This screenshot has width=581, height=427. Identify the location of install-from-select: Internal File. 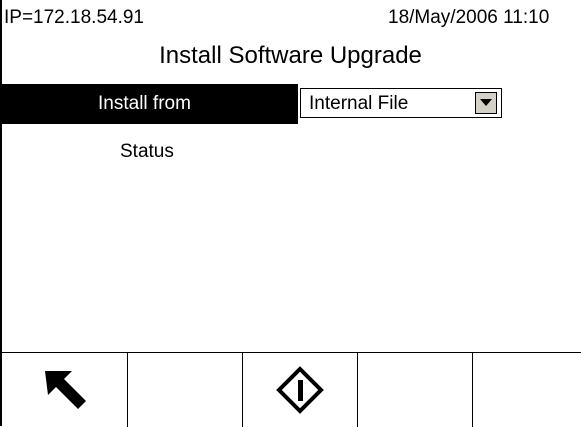
(401, 103).